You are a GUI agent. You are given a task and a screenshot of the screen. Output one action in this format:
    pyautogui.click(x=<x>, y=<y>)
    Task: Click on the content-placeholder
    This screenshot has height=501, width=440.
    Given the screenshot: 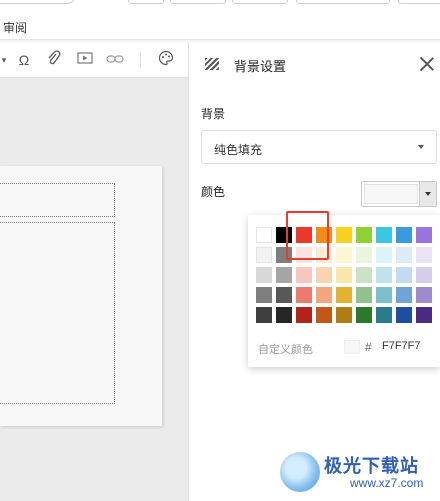 What is the action you would take?
    pyautogui.click(x=57, y=313)
    